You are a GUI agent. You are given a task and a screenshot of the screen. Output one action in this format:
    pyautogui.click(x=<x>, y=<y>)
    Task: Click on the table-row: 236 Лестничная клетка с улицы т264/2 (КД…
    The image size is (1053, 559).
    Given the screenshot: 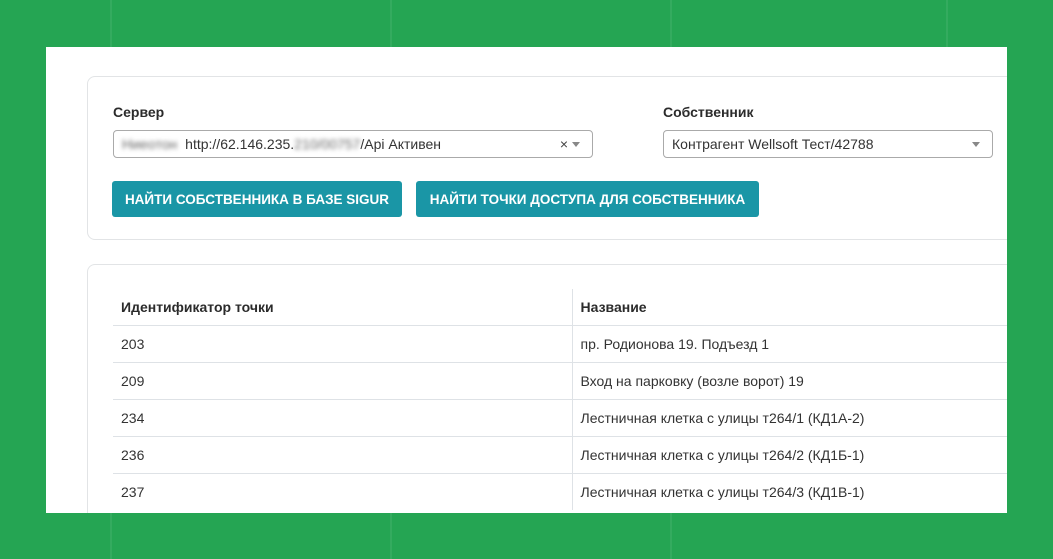 What is the action you would take?
    pyautogui.click(x=560, y=455)
    